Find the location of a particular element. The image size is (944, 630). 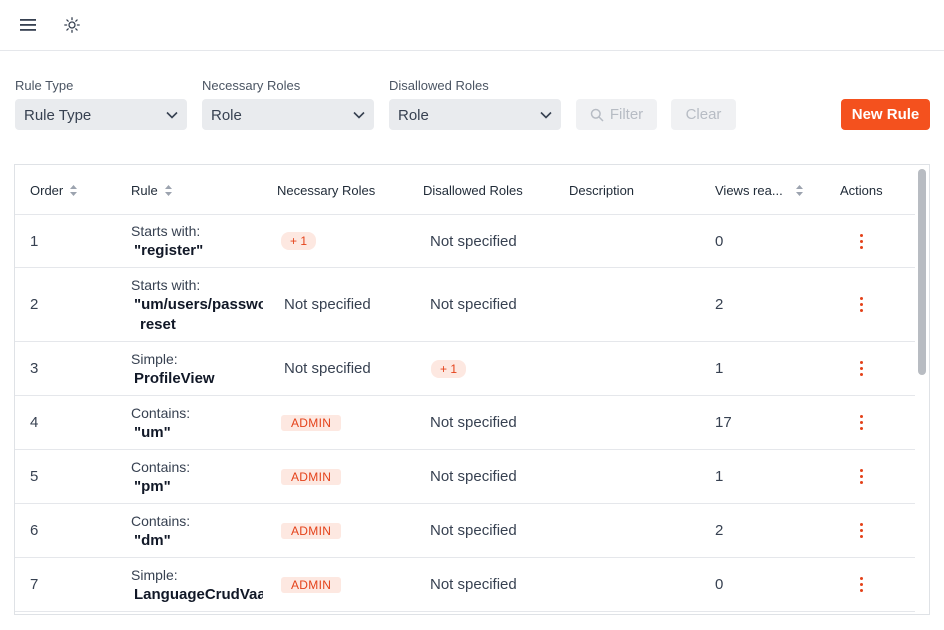

column-header-order: Order is located at coordinates (54, 190).